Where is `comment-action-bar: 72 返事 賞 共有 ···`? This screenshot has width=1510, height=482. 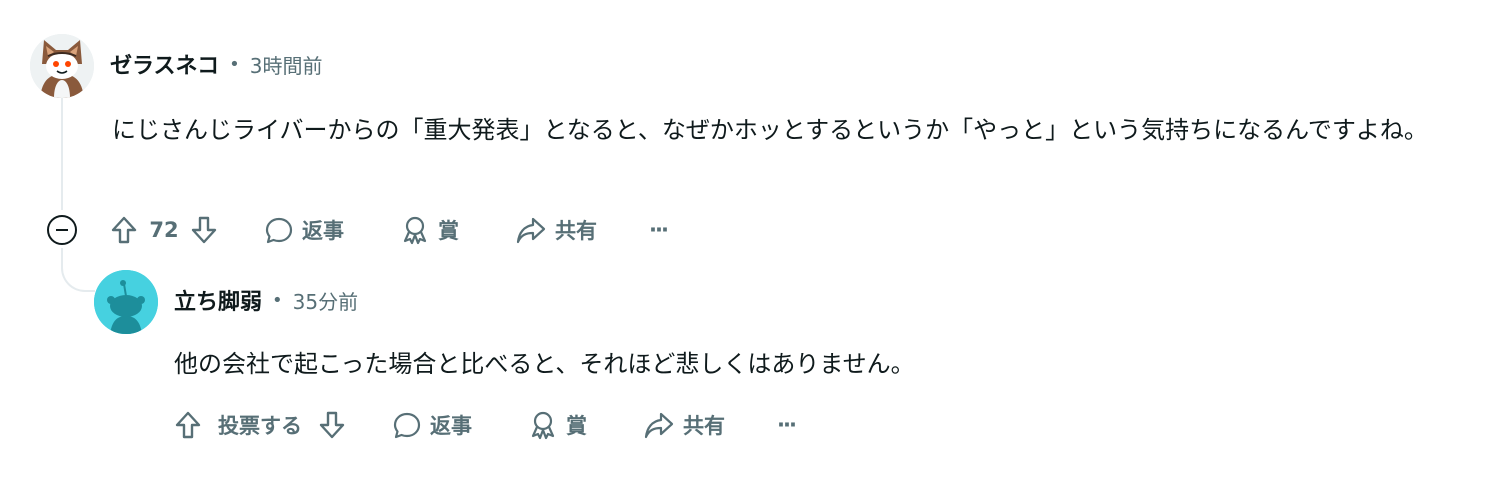 comment-action-bar: 72 返事 賞 共有 ··· is located at coordinates (388, 230).